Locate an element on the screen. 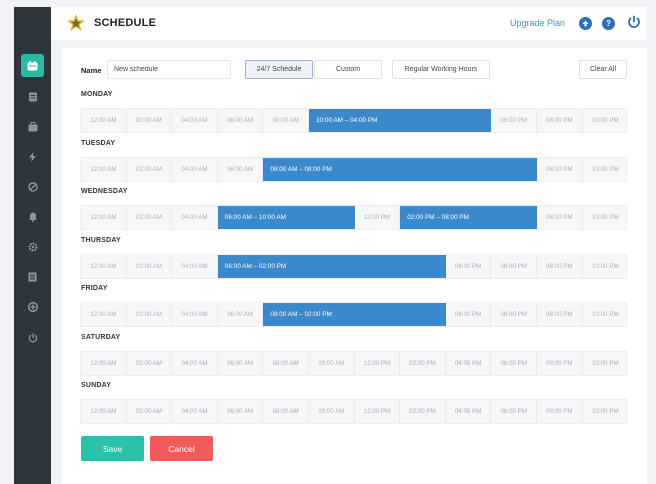  schedule-block: 02:00 PM – 08:00 PM is located at coordinates (468, 217).